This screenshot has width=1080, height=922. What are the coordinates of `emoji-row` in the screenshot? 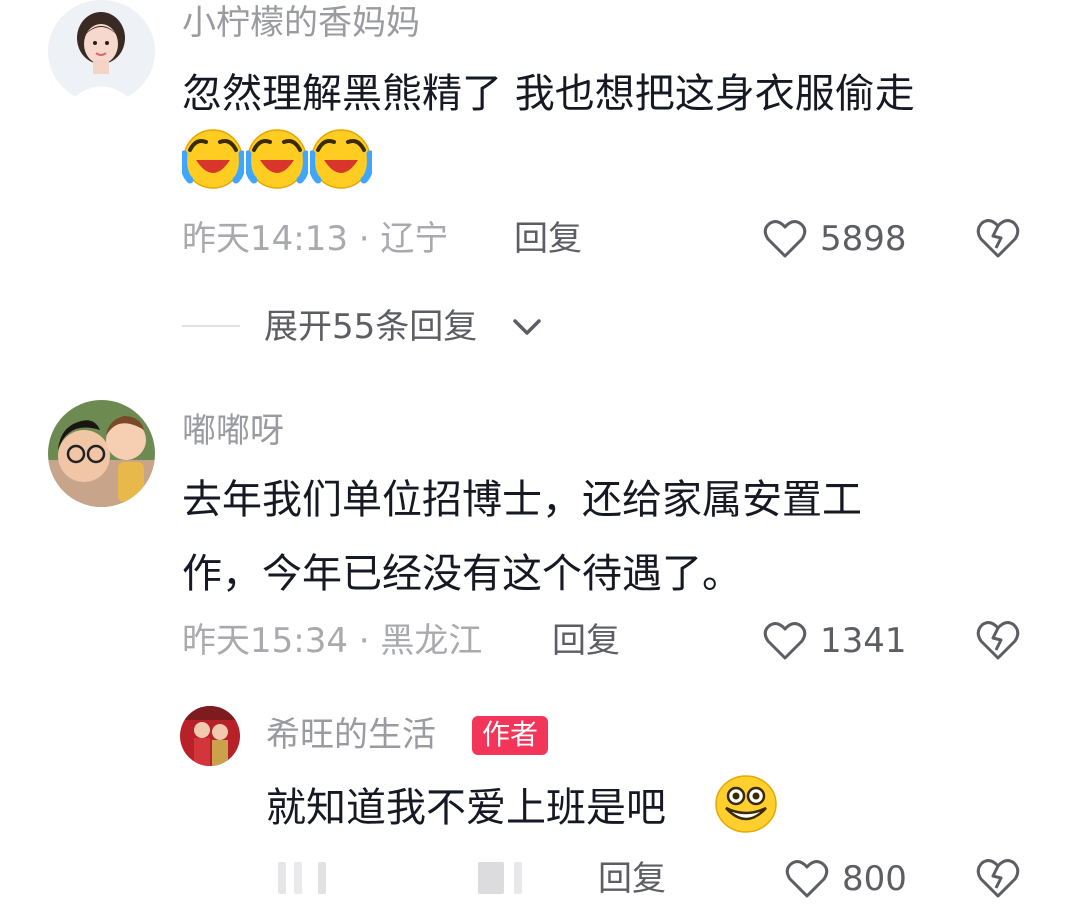 It's located at (282, 159).